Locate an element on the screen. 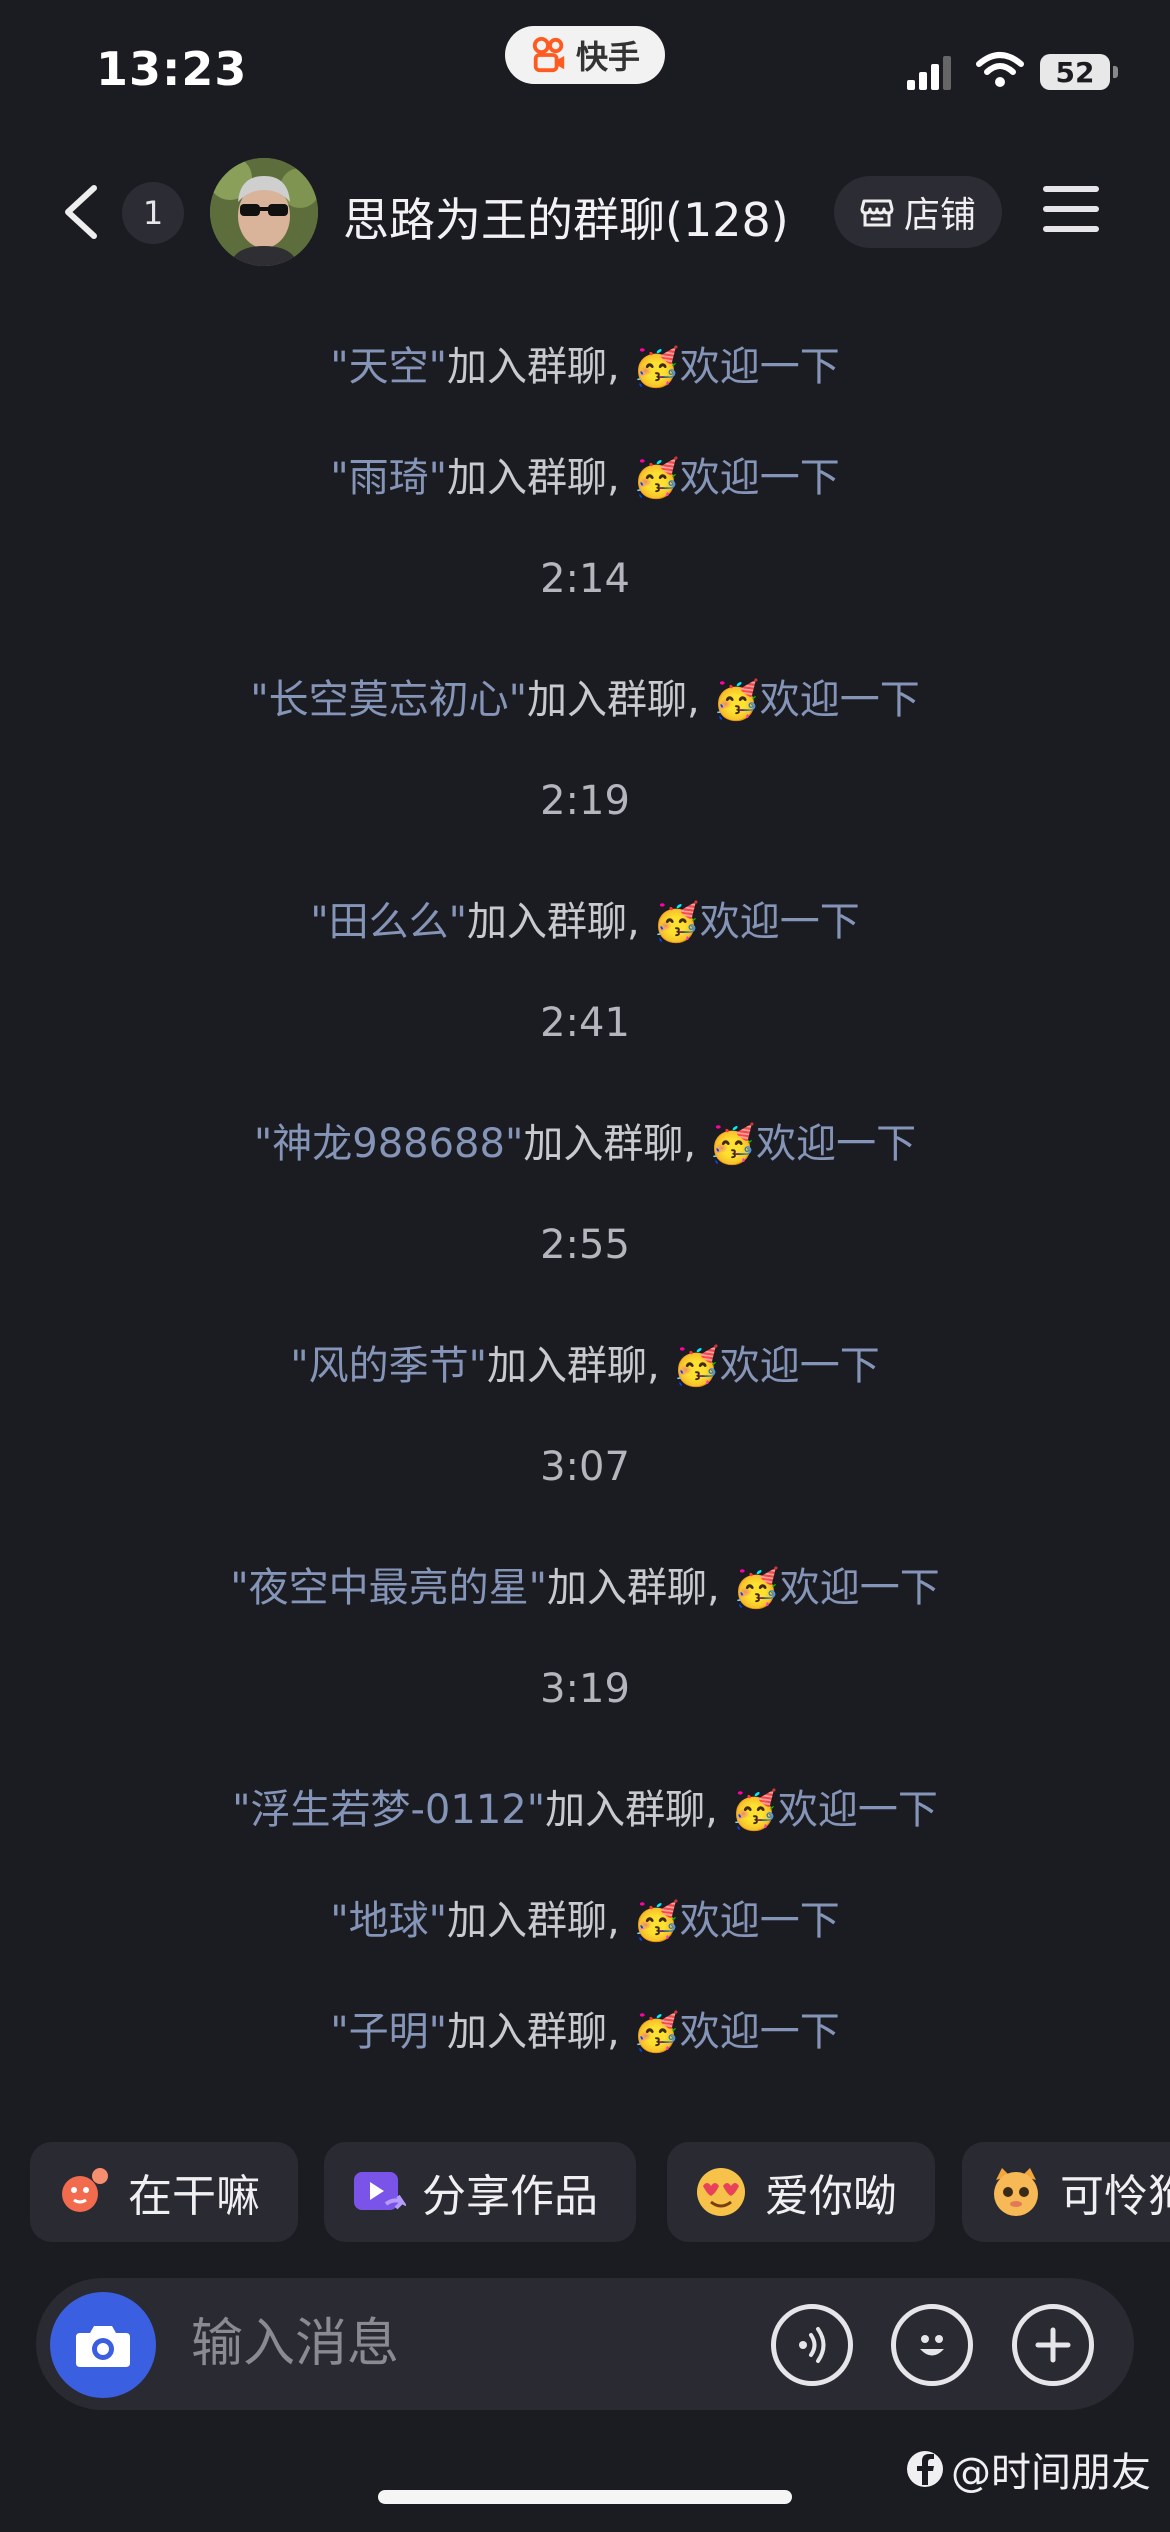  join-notice: "天空"加入群聊, 🥳欢迎一下 is located at coordinates (585, 363).